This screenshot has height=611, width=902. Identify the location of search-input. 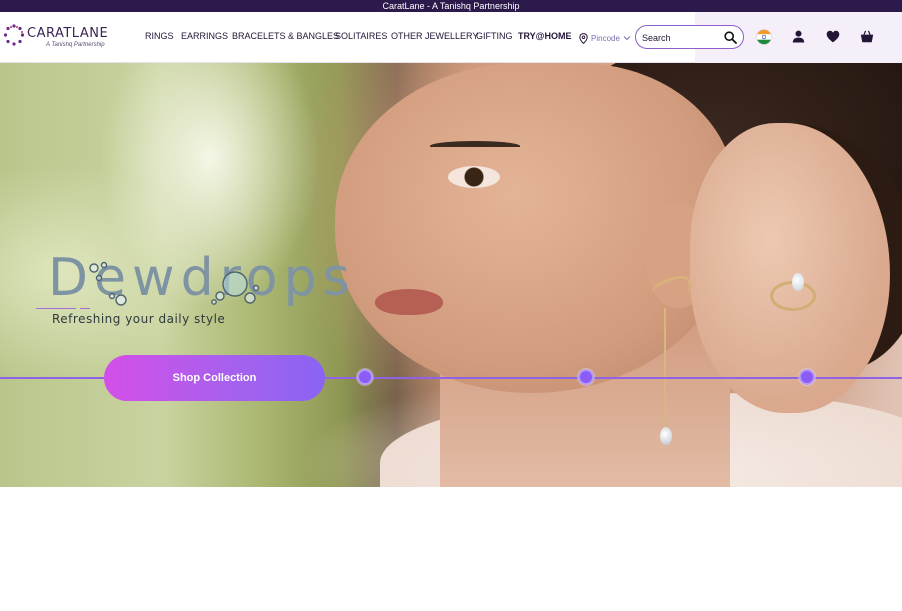
(682, 37).